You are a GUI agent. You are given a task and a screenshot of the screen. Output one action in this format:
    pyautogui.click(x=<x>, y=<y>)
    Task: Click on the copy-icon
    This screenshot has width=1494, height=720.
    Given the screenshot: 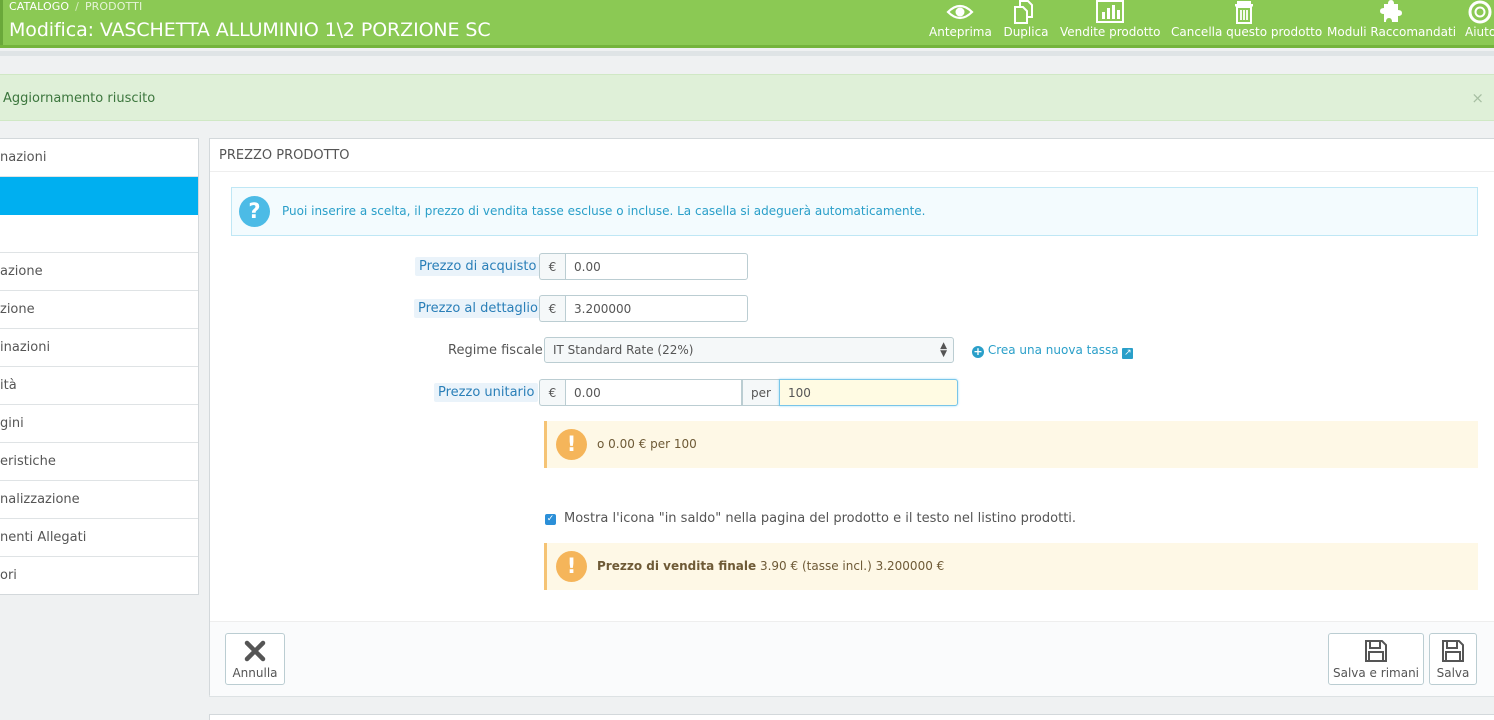 What is the action you would take?
    pyautogui.click(x=1023, y=12)
    